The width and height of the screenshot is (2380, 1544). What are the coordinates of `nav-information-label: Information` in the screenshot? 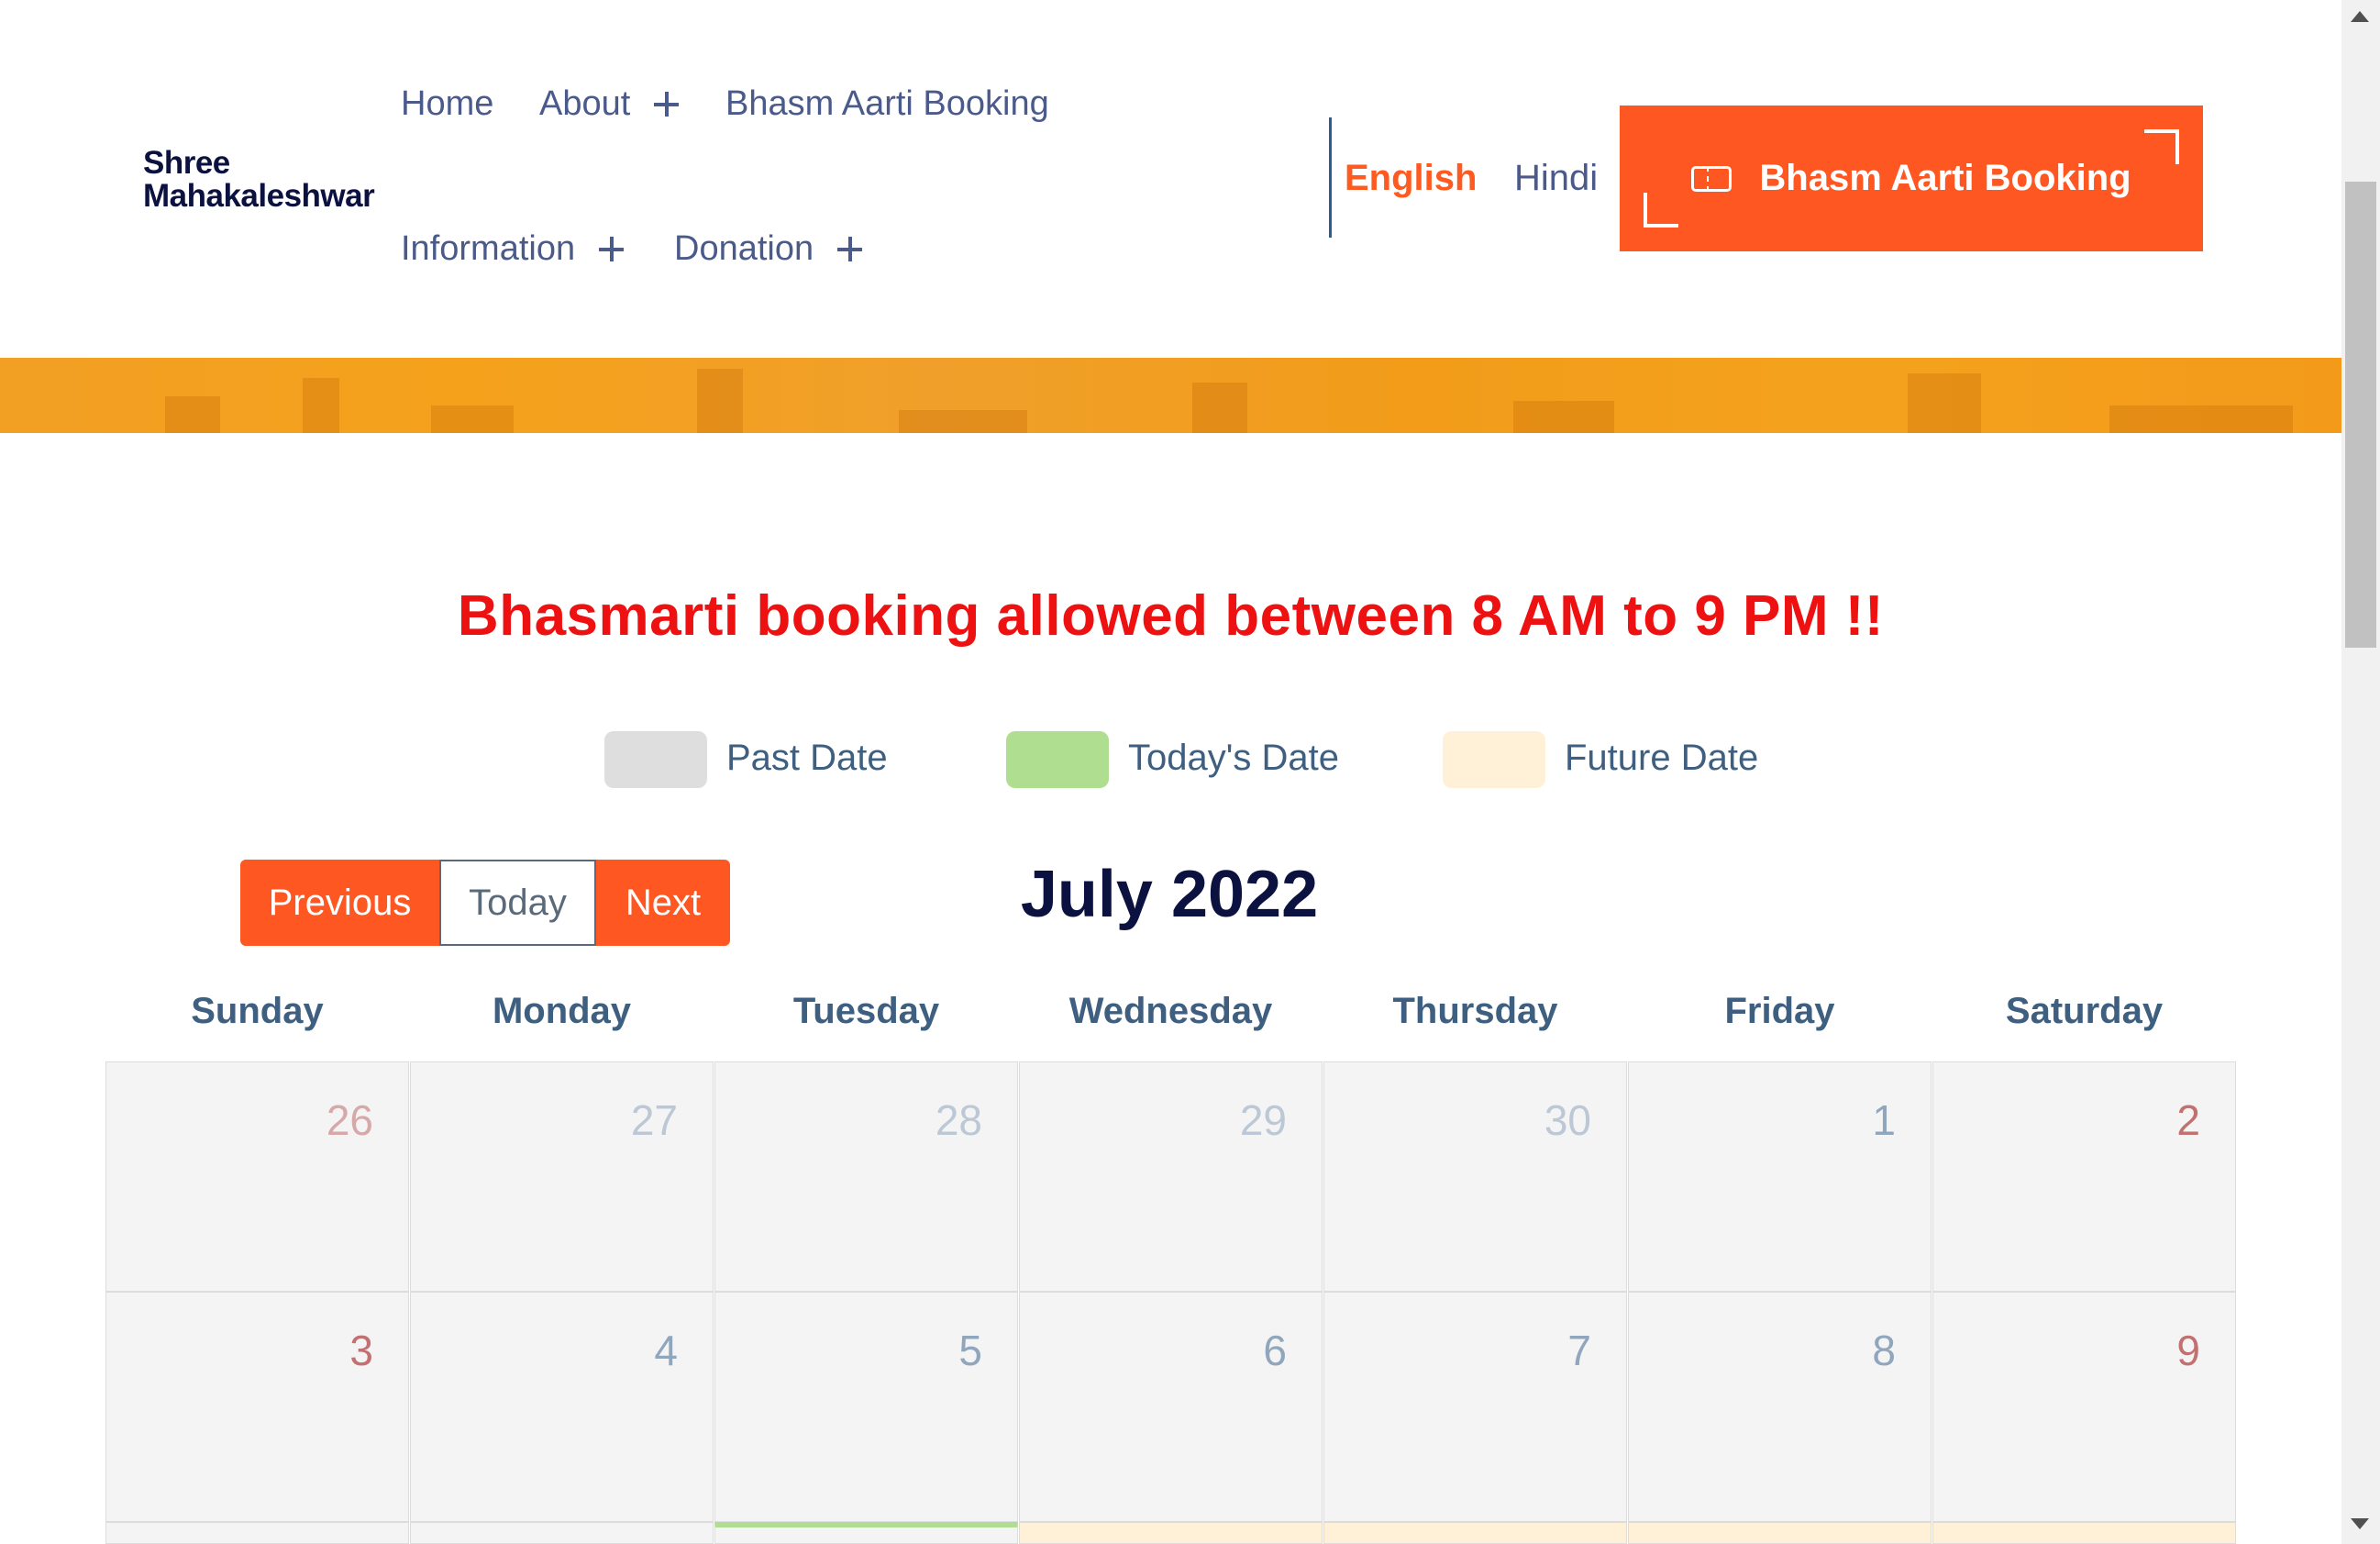 It's located at (488, 249).